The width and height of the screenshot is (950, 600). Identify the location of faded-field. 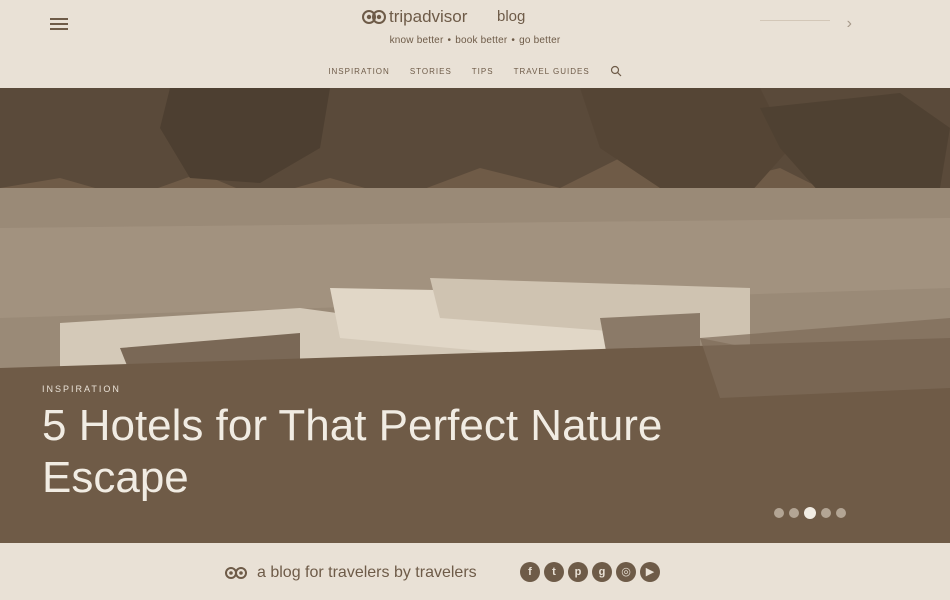
(795, 20).